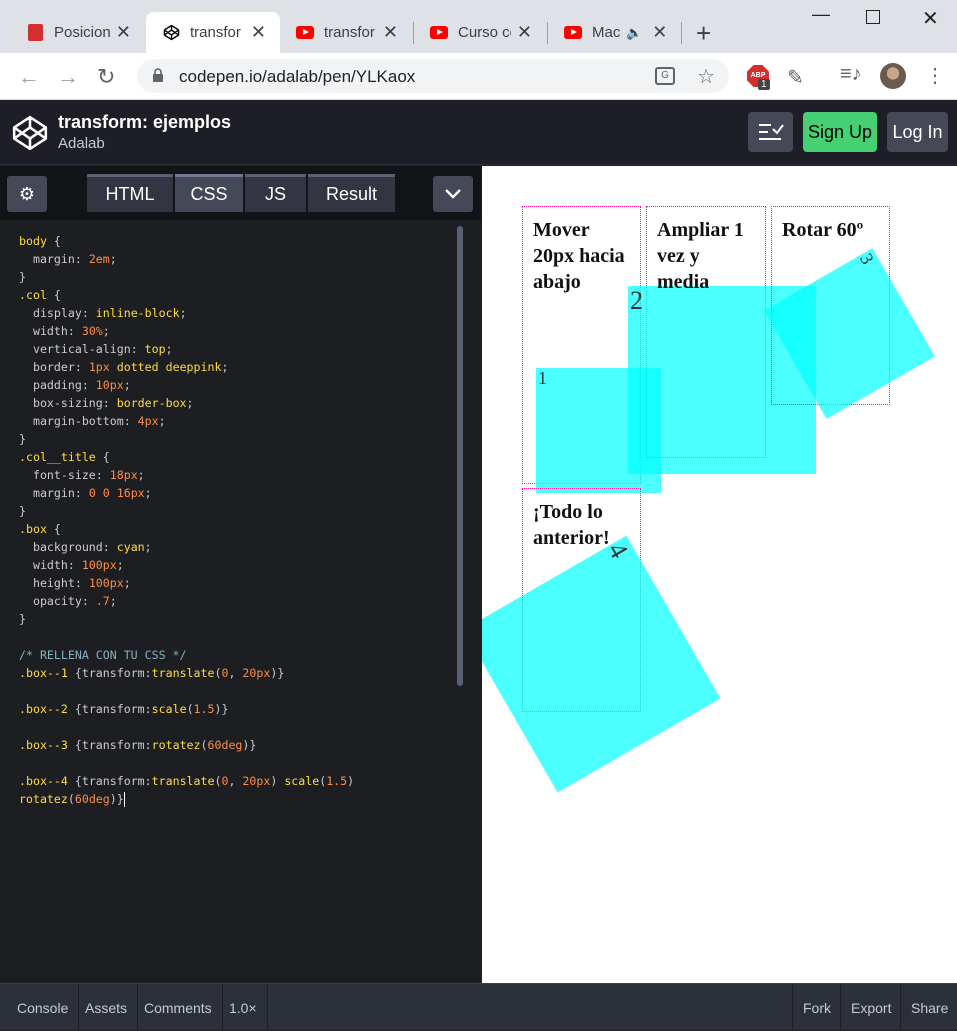  I want to click on fork-button: Fork, so click(816, 1007).